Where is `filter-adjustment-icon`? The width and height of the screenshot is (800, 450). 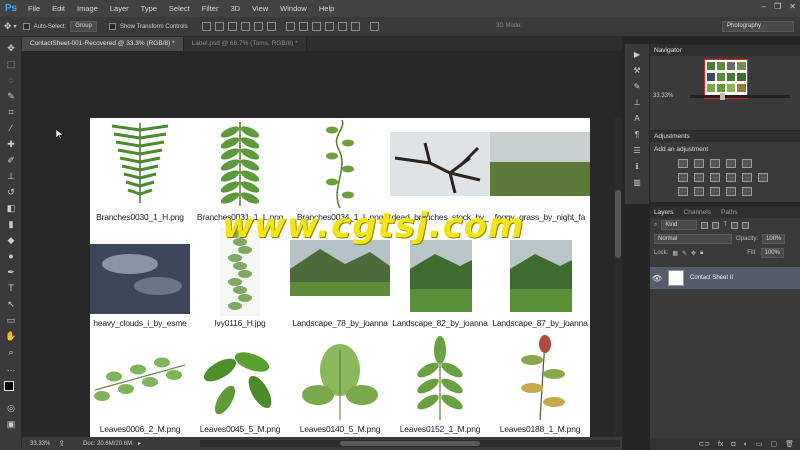 filter-adjustment-icon is located at coordinates (716, 225).